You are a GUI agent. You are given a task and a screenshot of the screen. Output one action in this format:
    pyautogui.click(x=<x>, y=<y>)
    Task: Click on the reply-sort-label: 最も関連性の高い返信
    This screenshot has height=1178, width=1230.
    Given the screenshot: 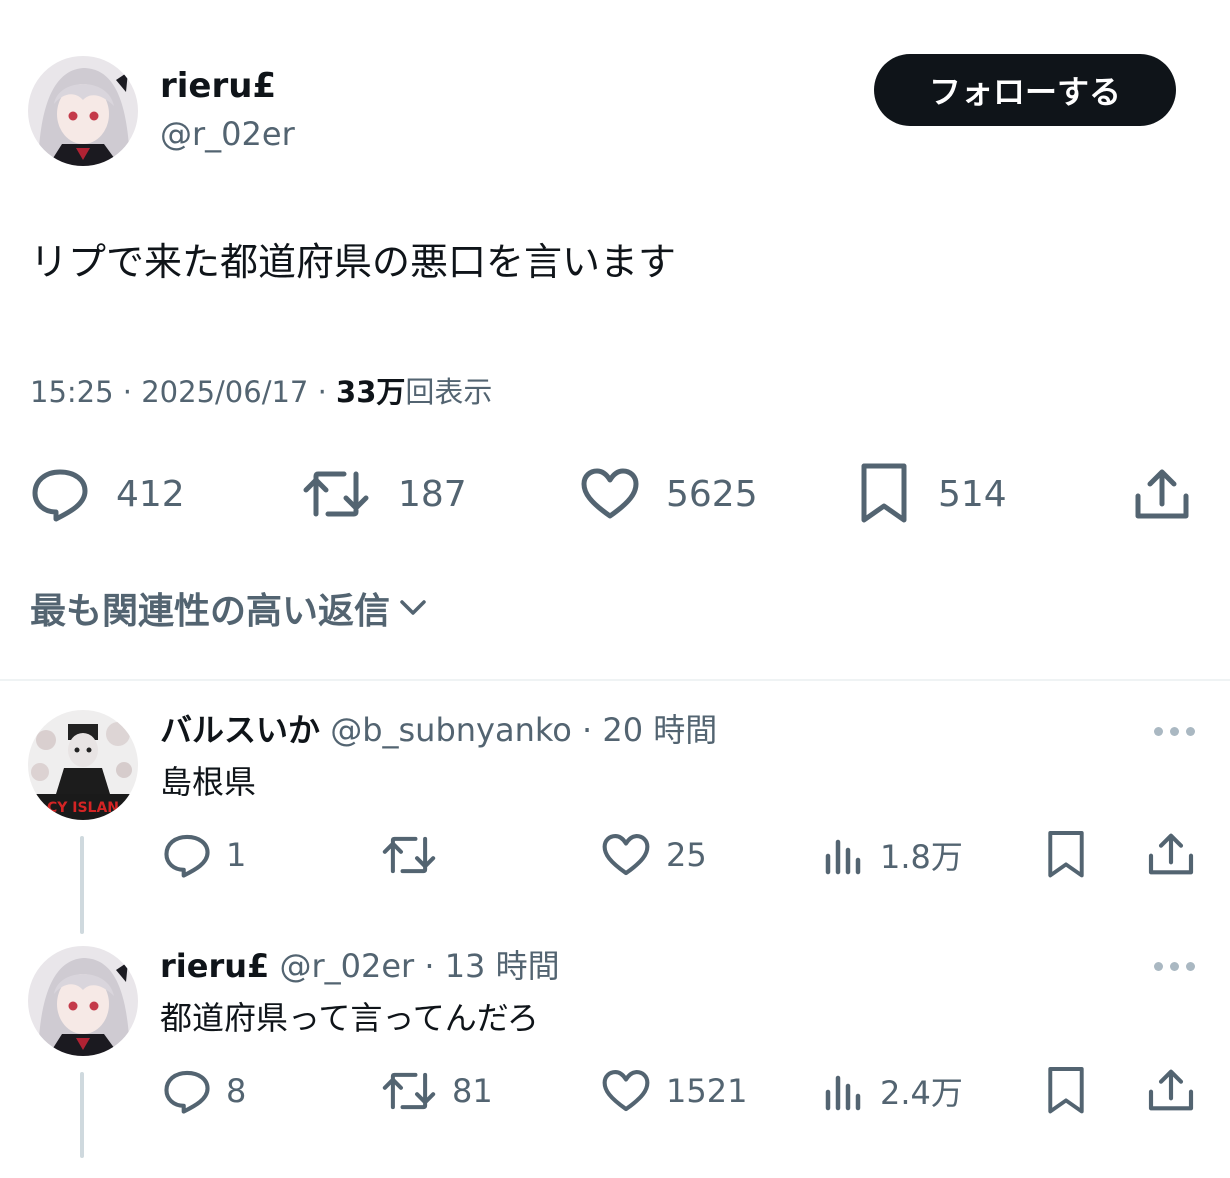 What is the action you would take?
    pyautogui.click(x=210, y=611)
    